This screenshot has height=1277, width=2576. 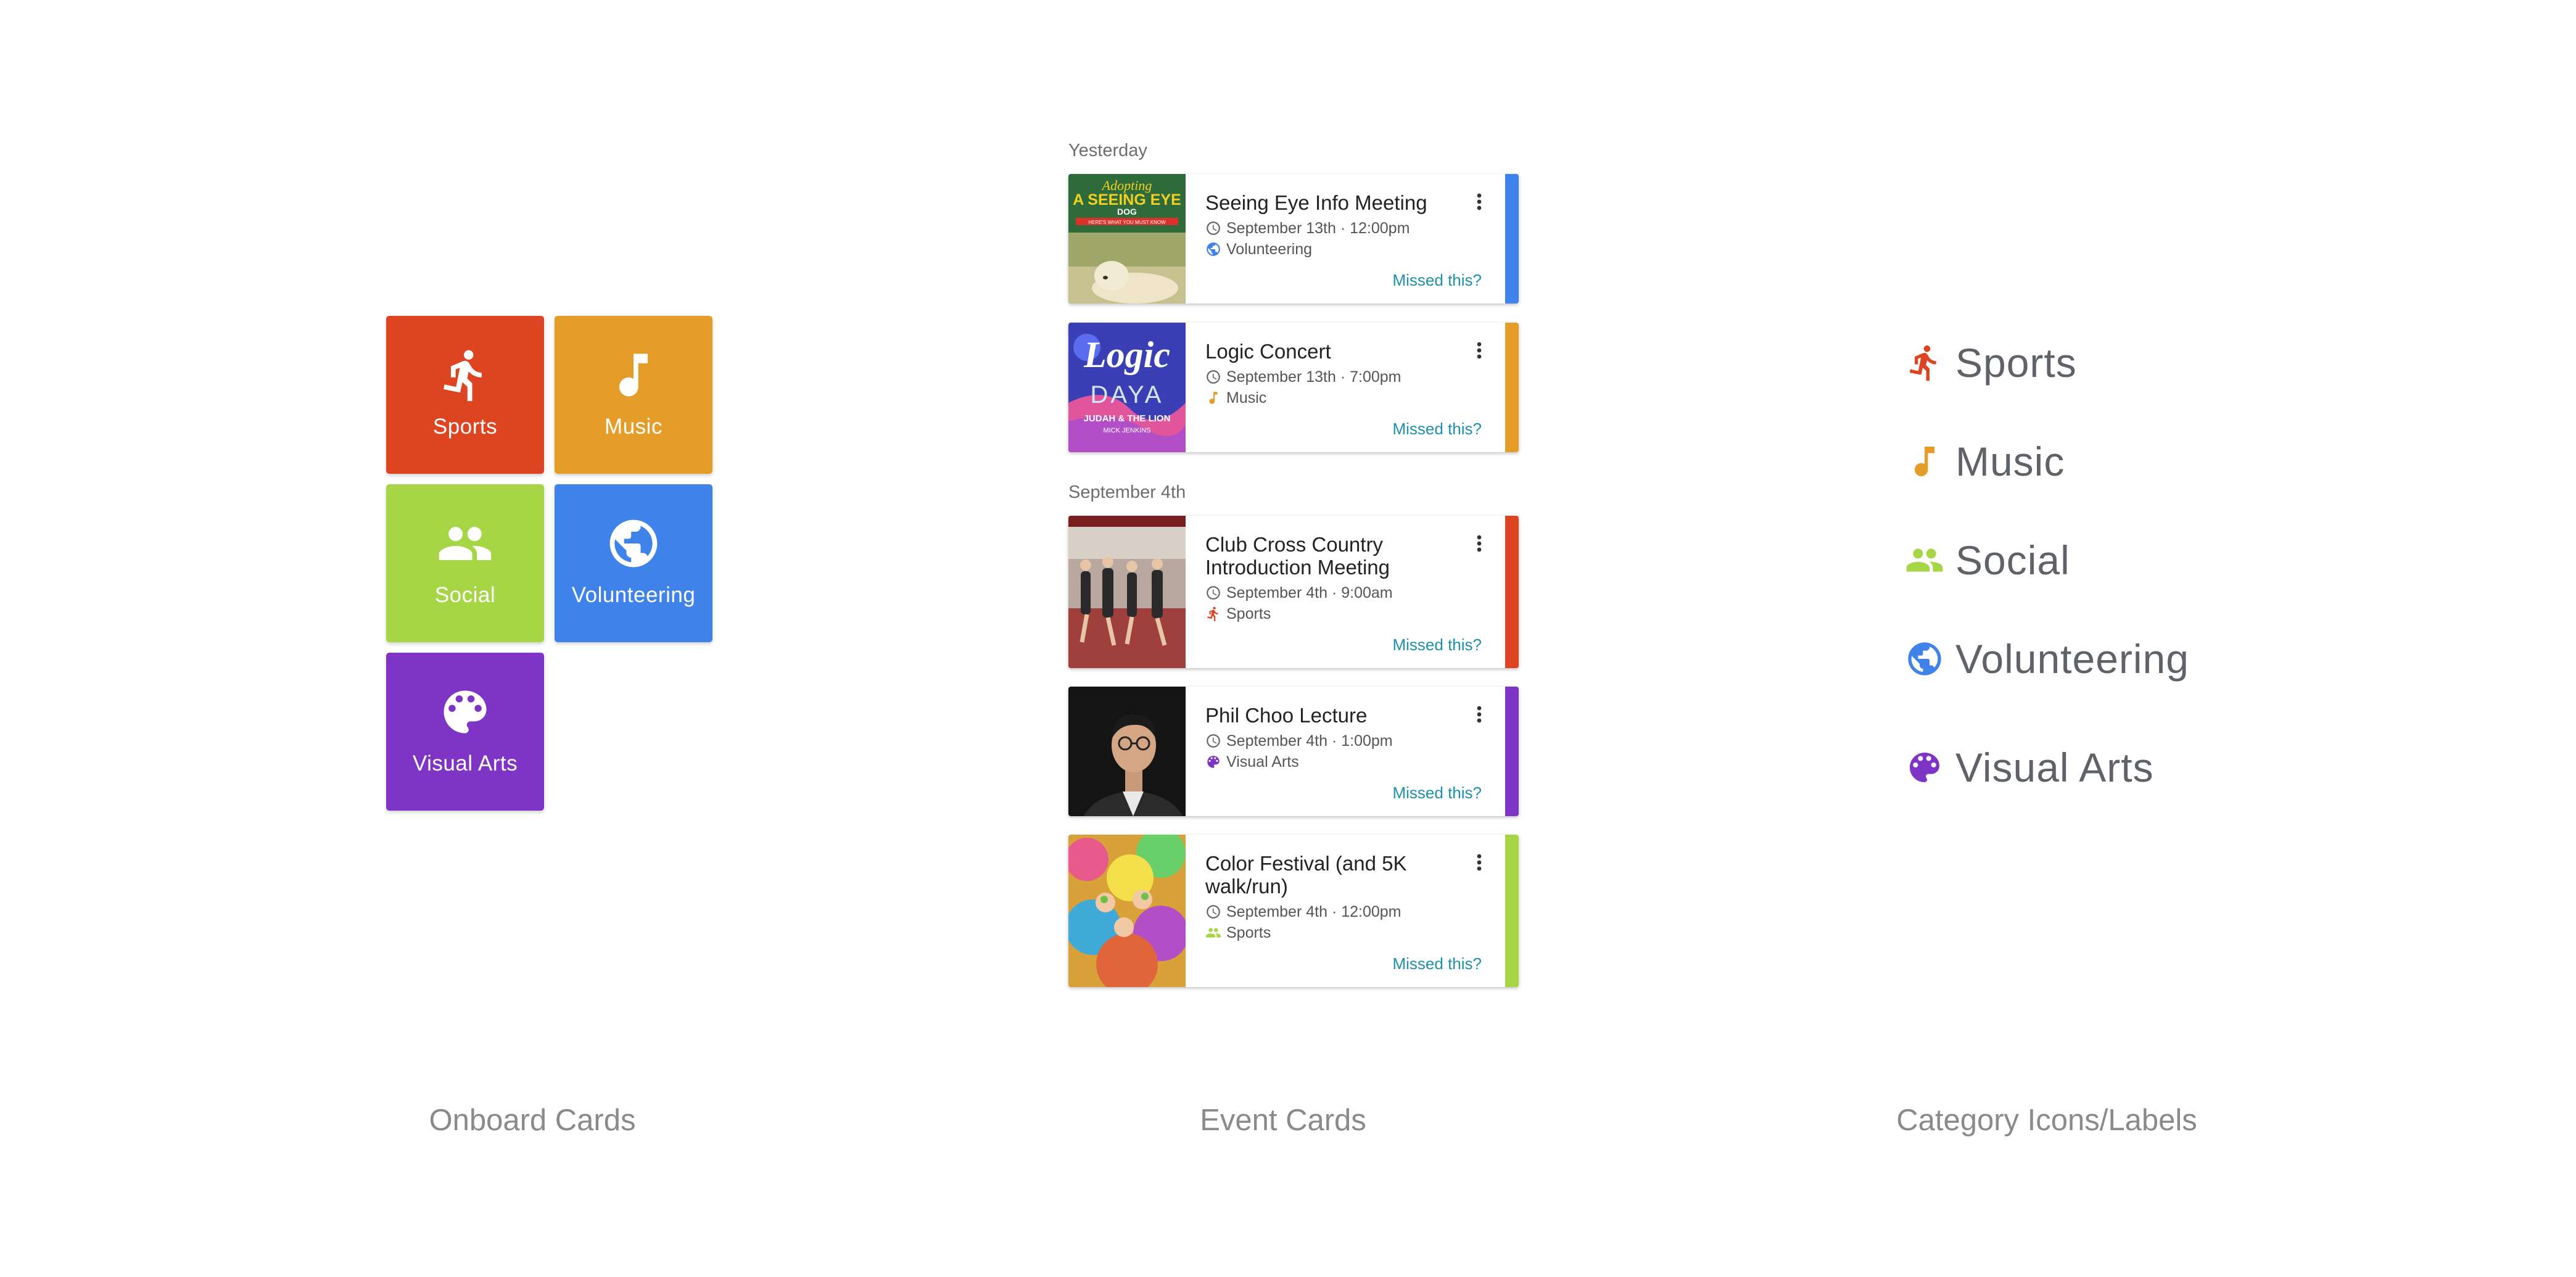 I want to click on category-item-music: Music, so click(x=1985, y=462).